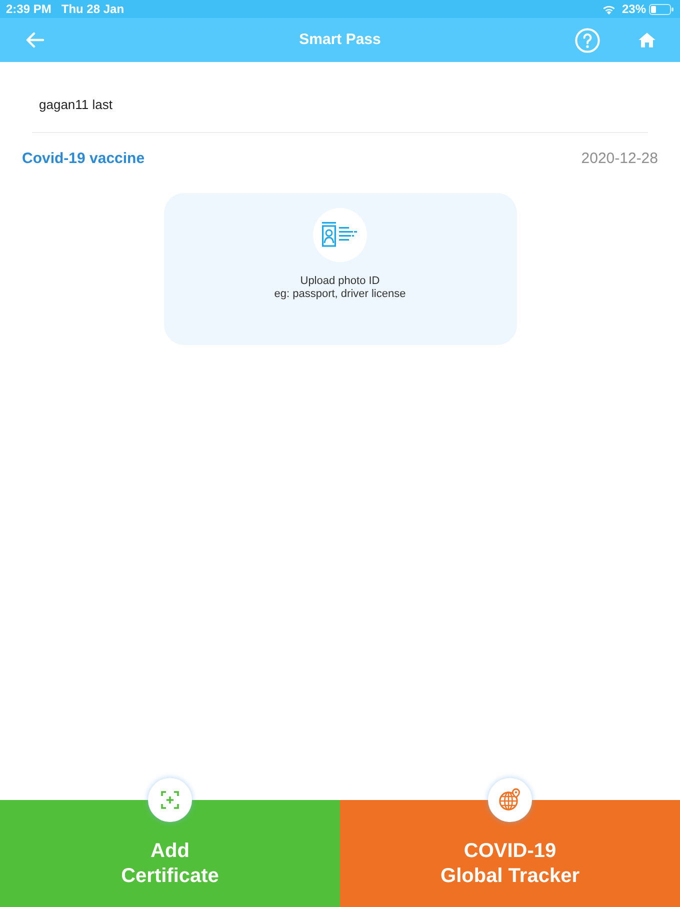  What do you see at coordinates (647, 40) in the screenshot?
I see `home-icon` at bounding box center [647, 40].